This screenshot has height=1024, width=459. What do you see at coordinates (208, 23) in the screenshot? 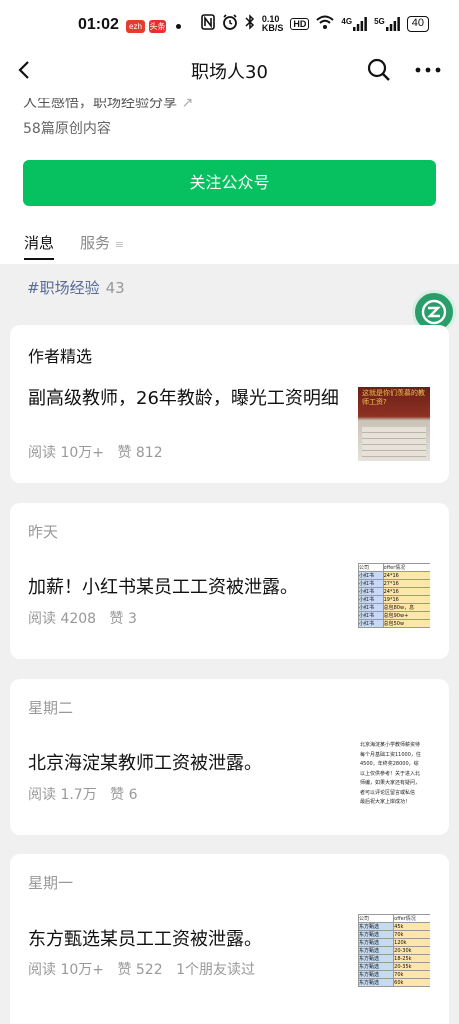
I see `nfc-icon` at bounding box center [208, 23].